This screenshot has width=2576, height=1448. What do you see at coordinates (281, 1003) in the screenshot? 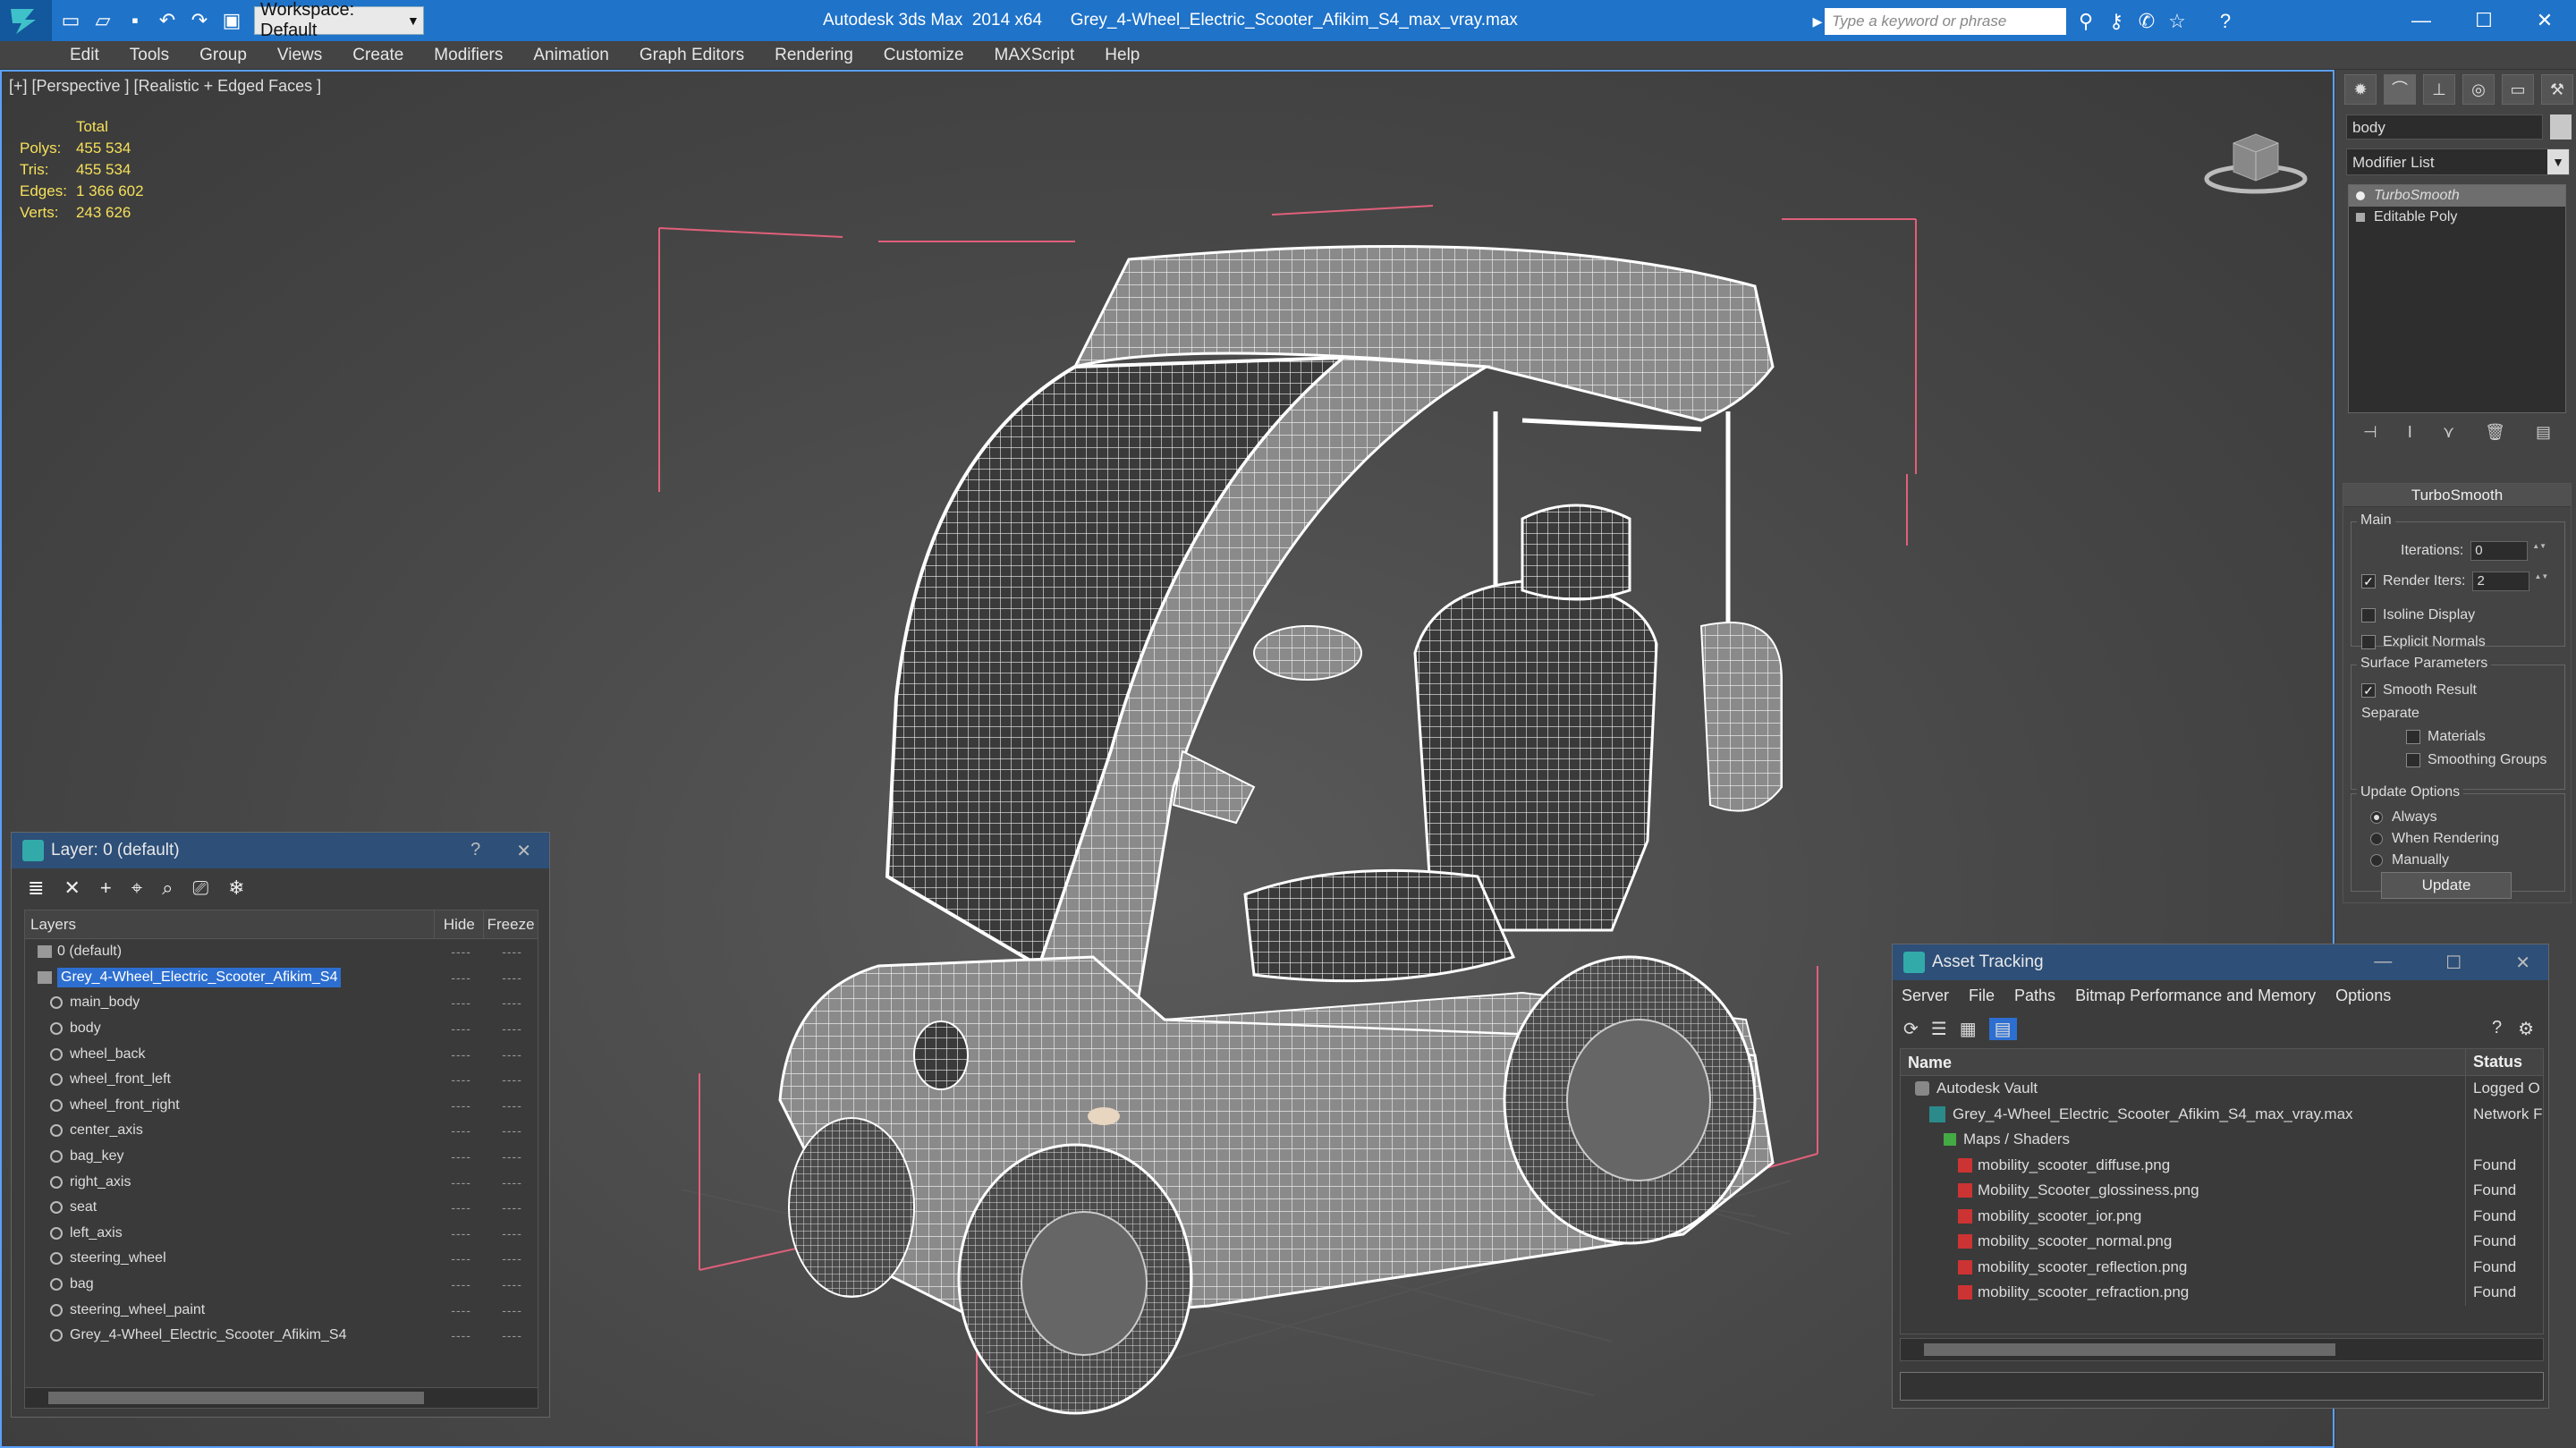
I see `layer-row: main_body ---- ----` at bounding box center [281, 1003].